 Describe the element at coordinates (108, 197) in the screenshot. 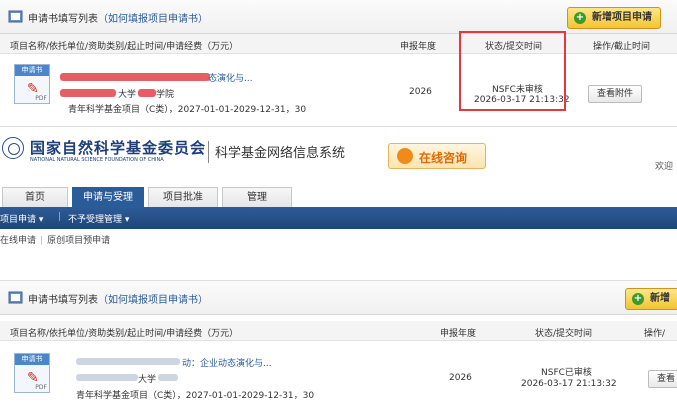

I see `tab-apply: 申请与受理` at that location.